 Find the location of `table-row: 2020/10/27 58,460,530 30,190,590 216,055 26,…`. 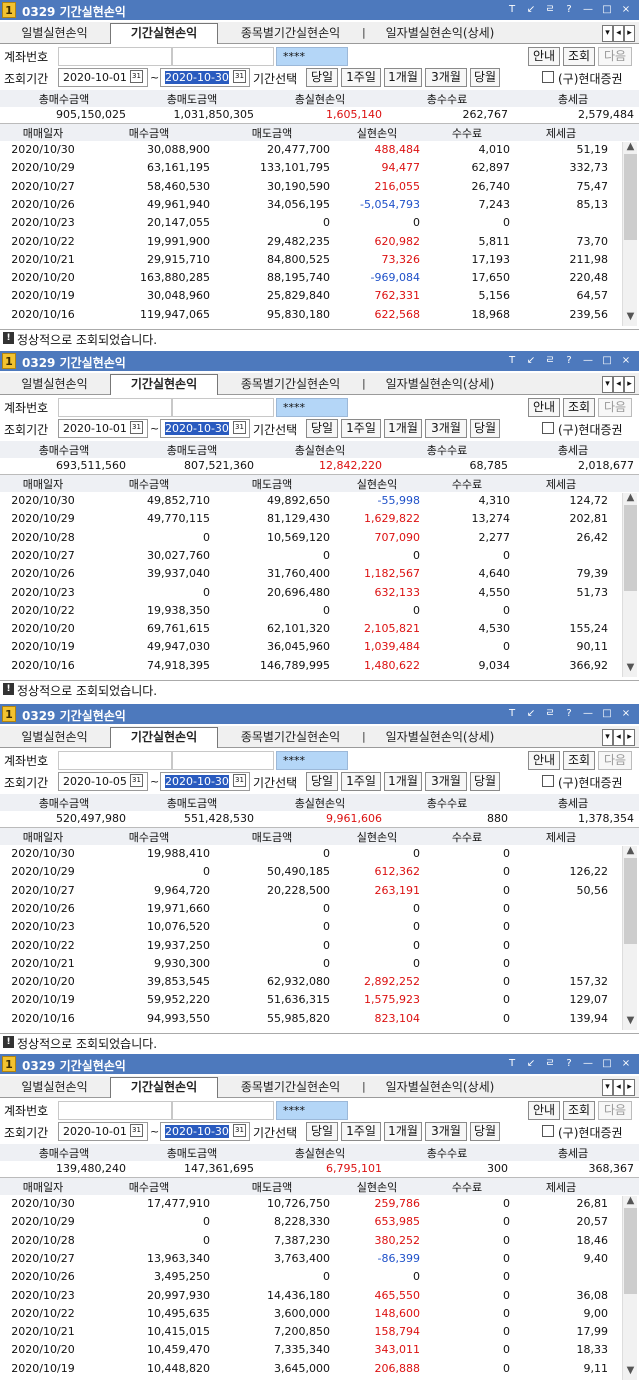

table-row: 2020/10/27 58,460,530 30,190,590 216,055 26,… is located at coordinates (319, 187).